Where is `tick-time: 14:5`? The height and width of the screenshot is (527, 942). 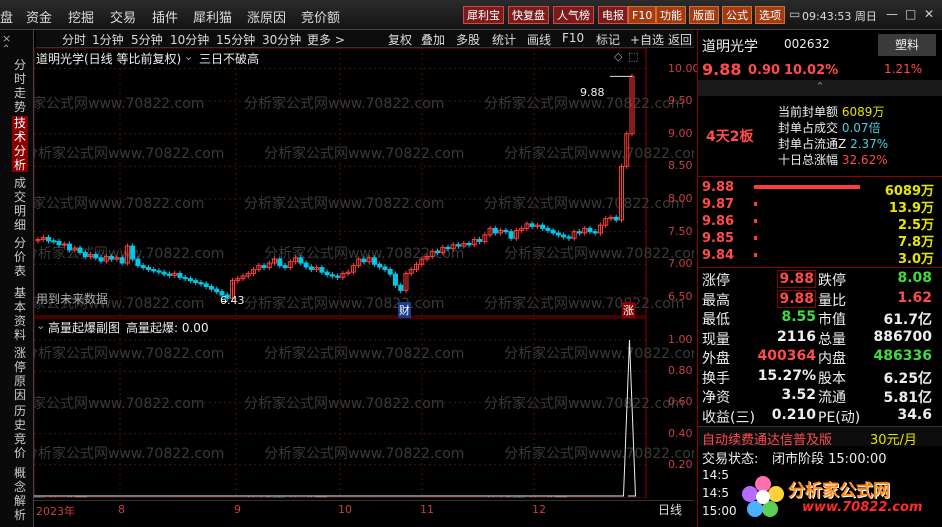
tick-time: 14:5 is located at coordinates (715, 475).